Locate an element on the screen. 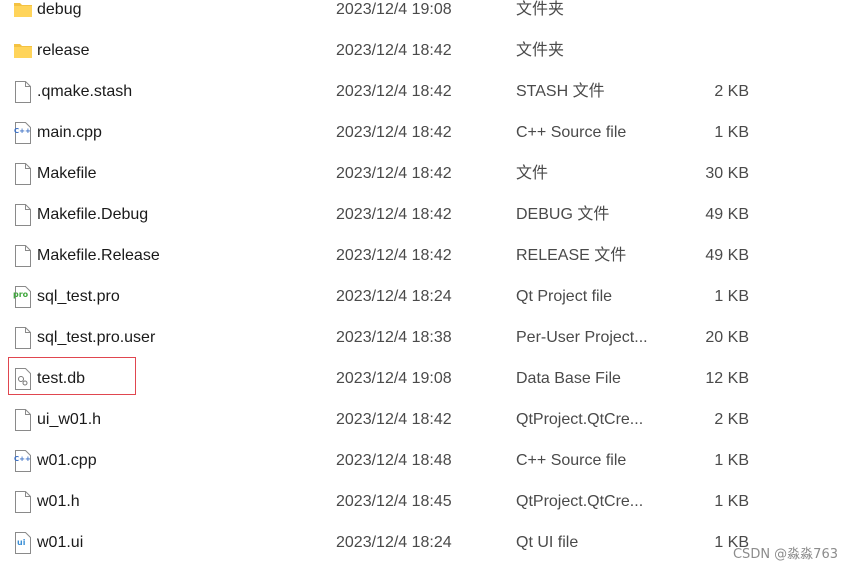 Image resolution: width=852 pixels, height=574 pixels. svg-text: ui is located at coordinates (21, 542).